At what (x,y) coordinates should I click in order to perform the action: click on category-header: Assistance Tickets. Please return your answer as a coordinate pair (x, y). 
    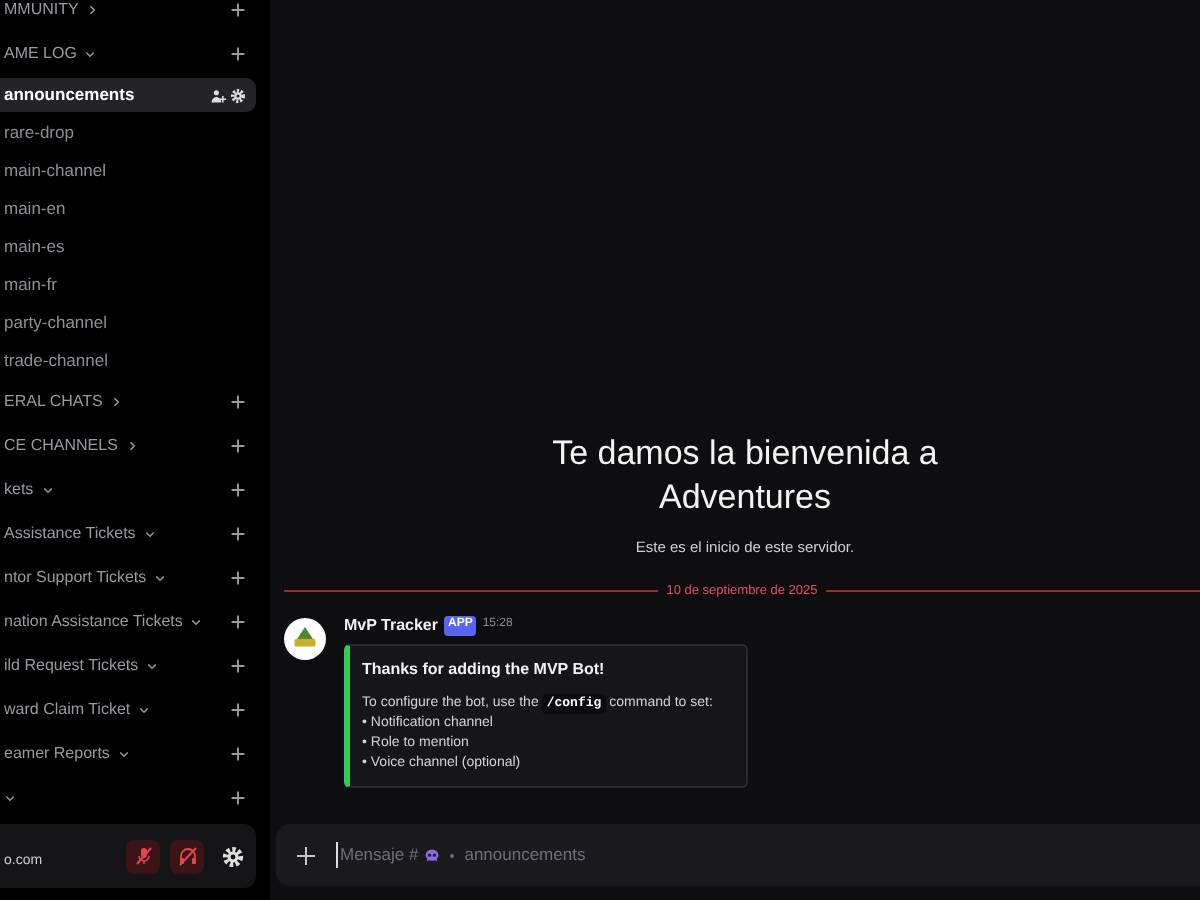
    Looking at the image, I should click on (117, 534).